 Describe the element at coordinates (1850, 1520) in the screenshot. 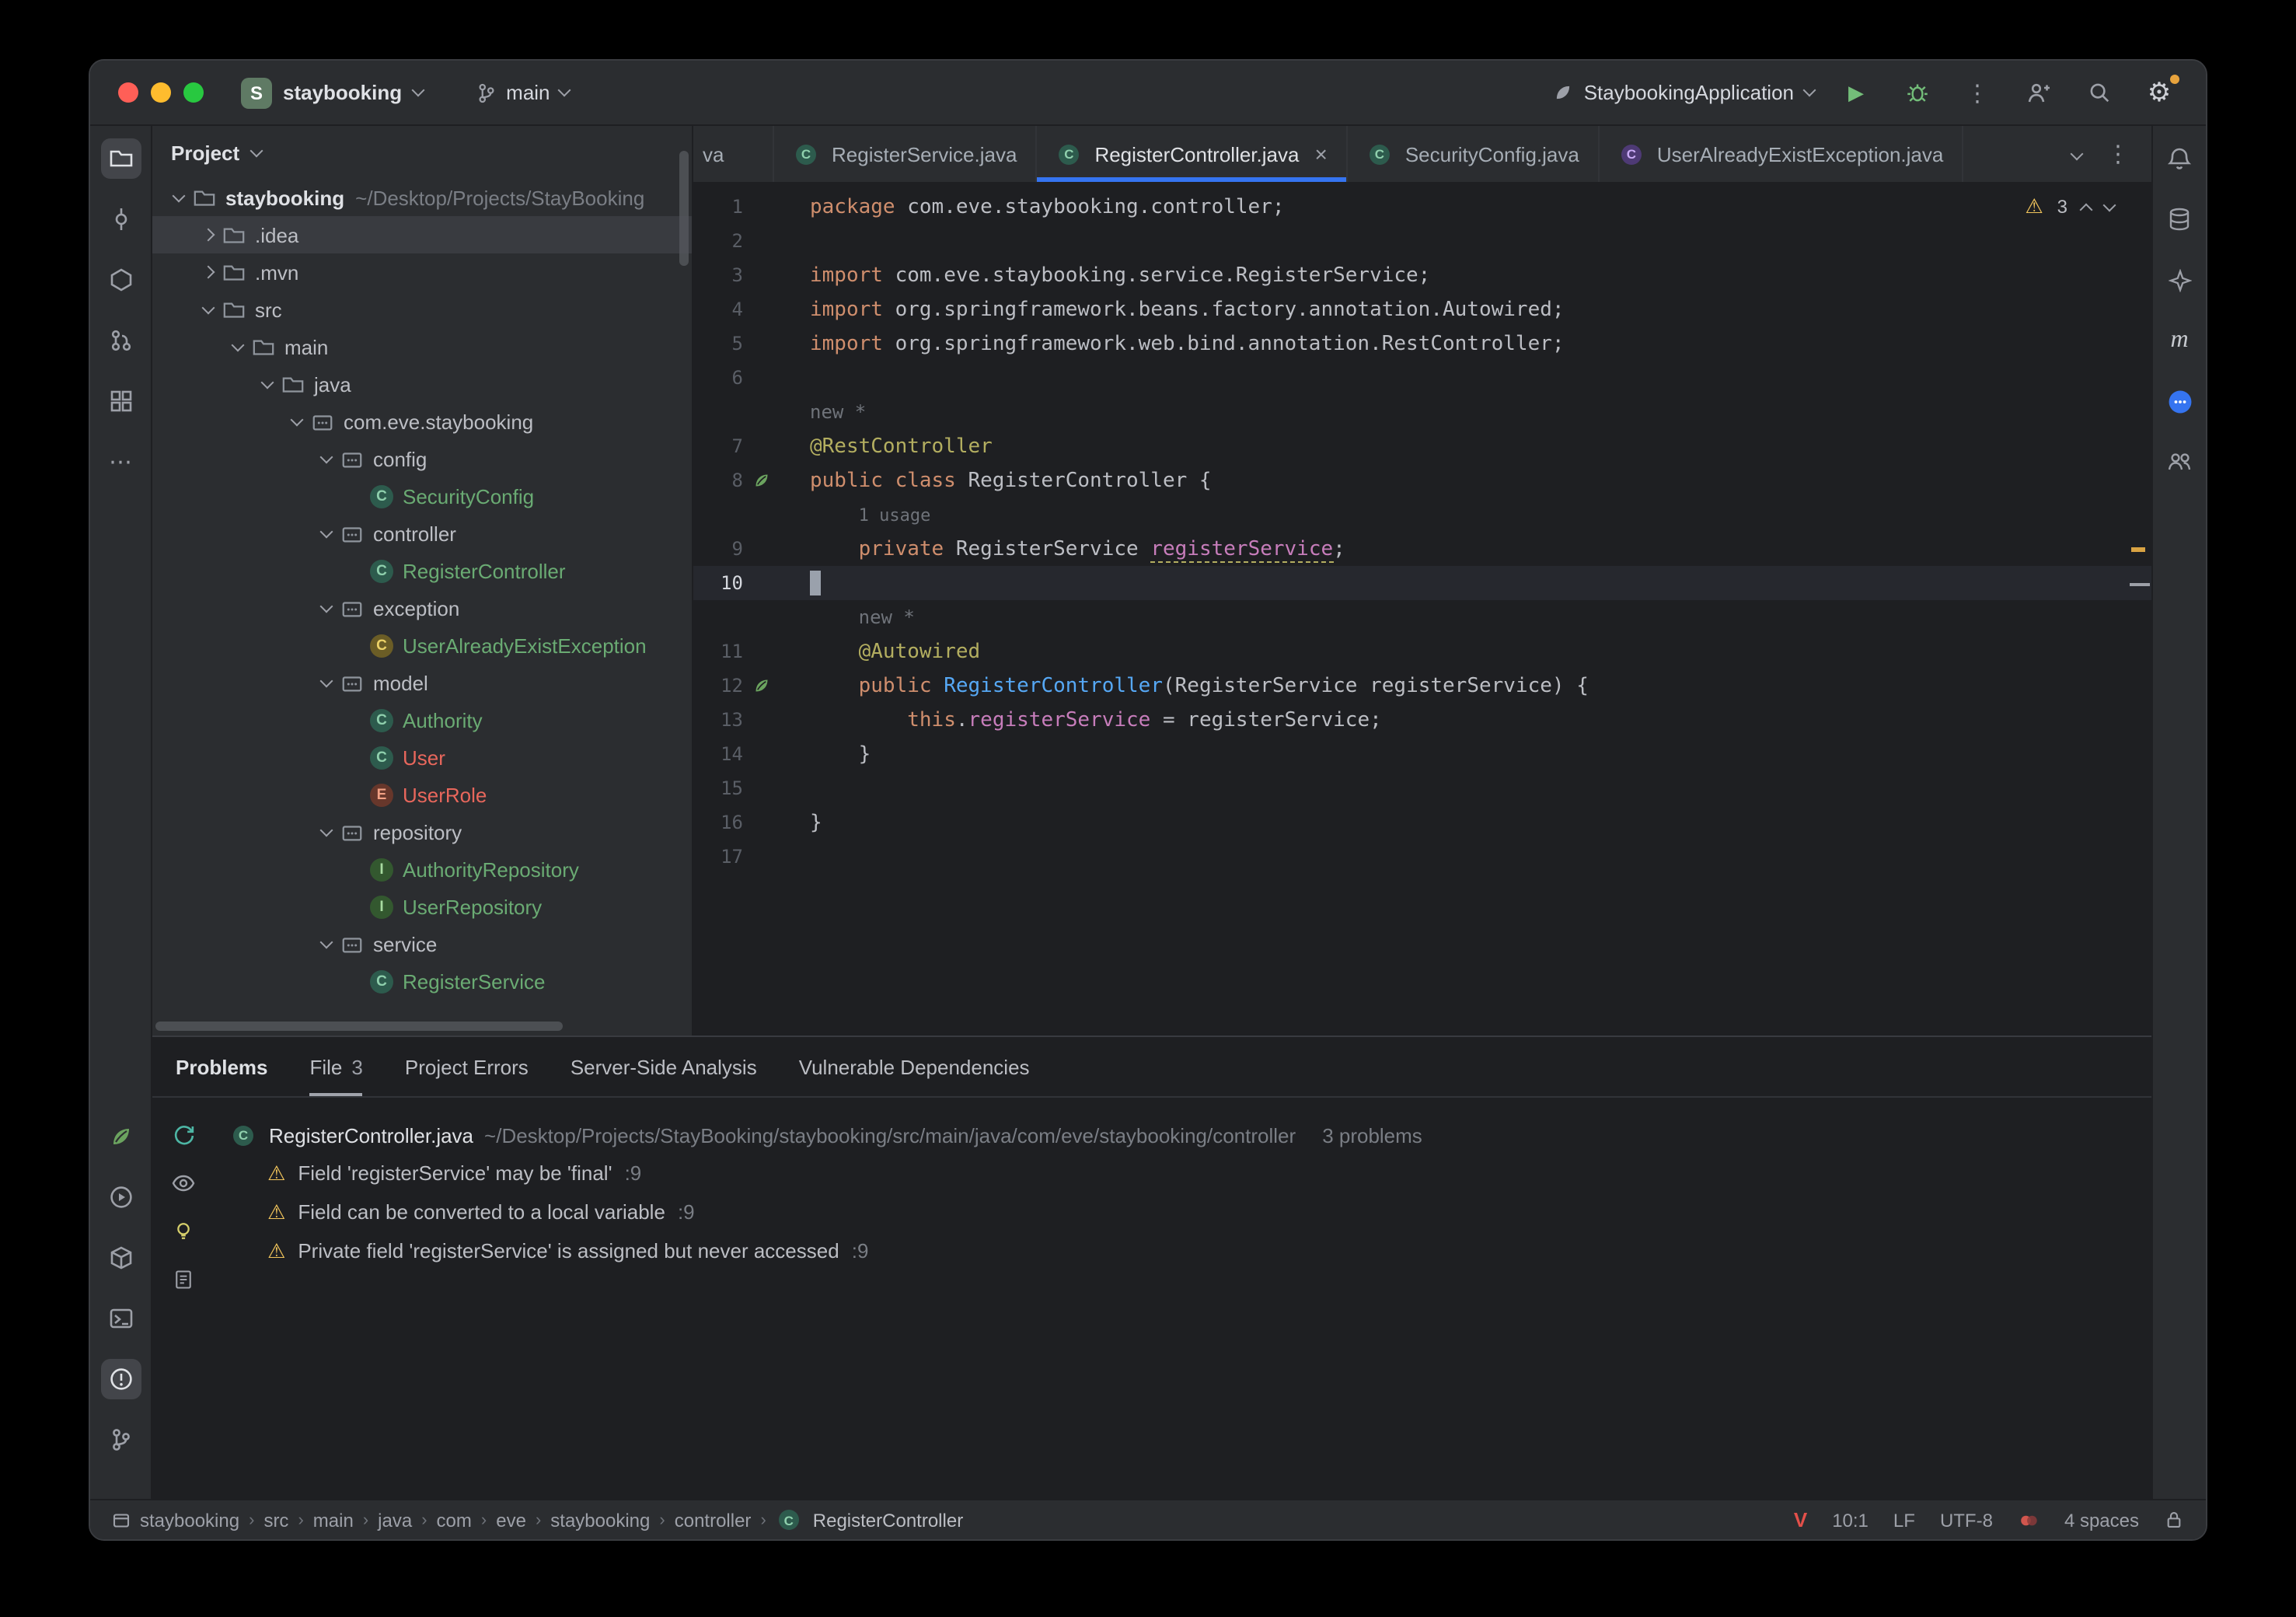

I see `caret-position: 10:1` at that location.